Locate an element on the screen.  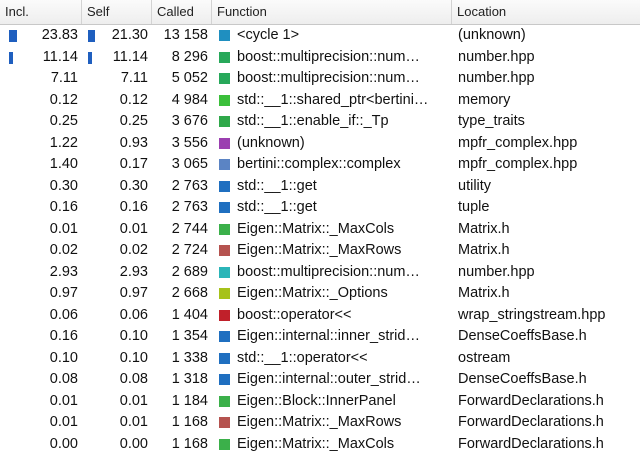
table-header: Incl. Self Called Function Location is located at coordinates (320, 12).